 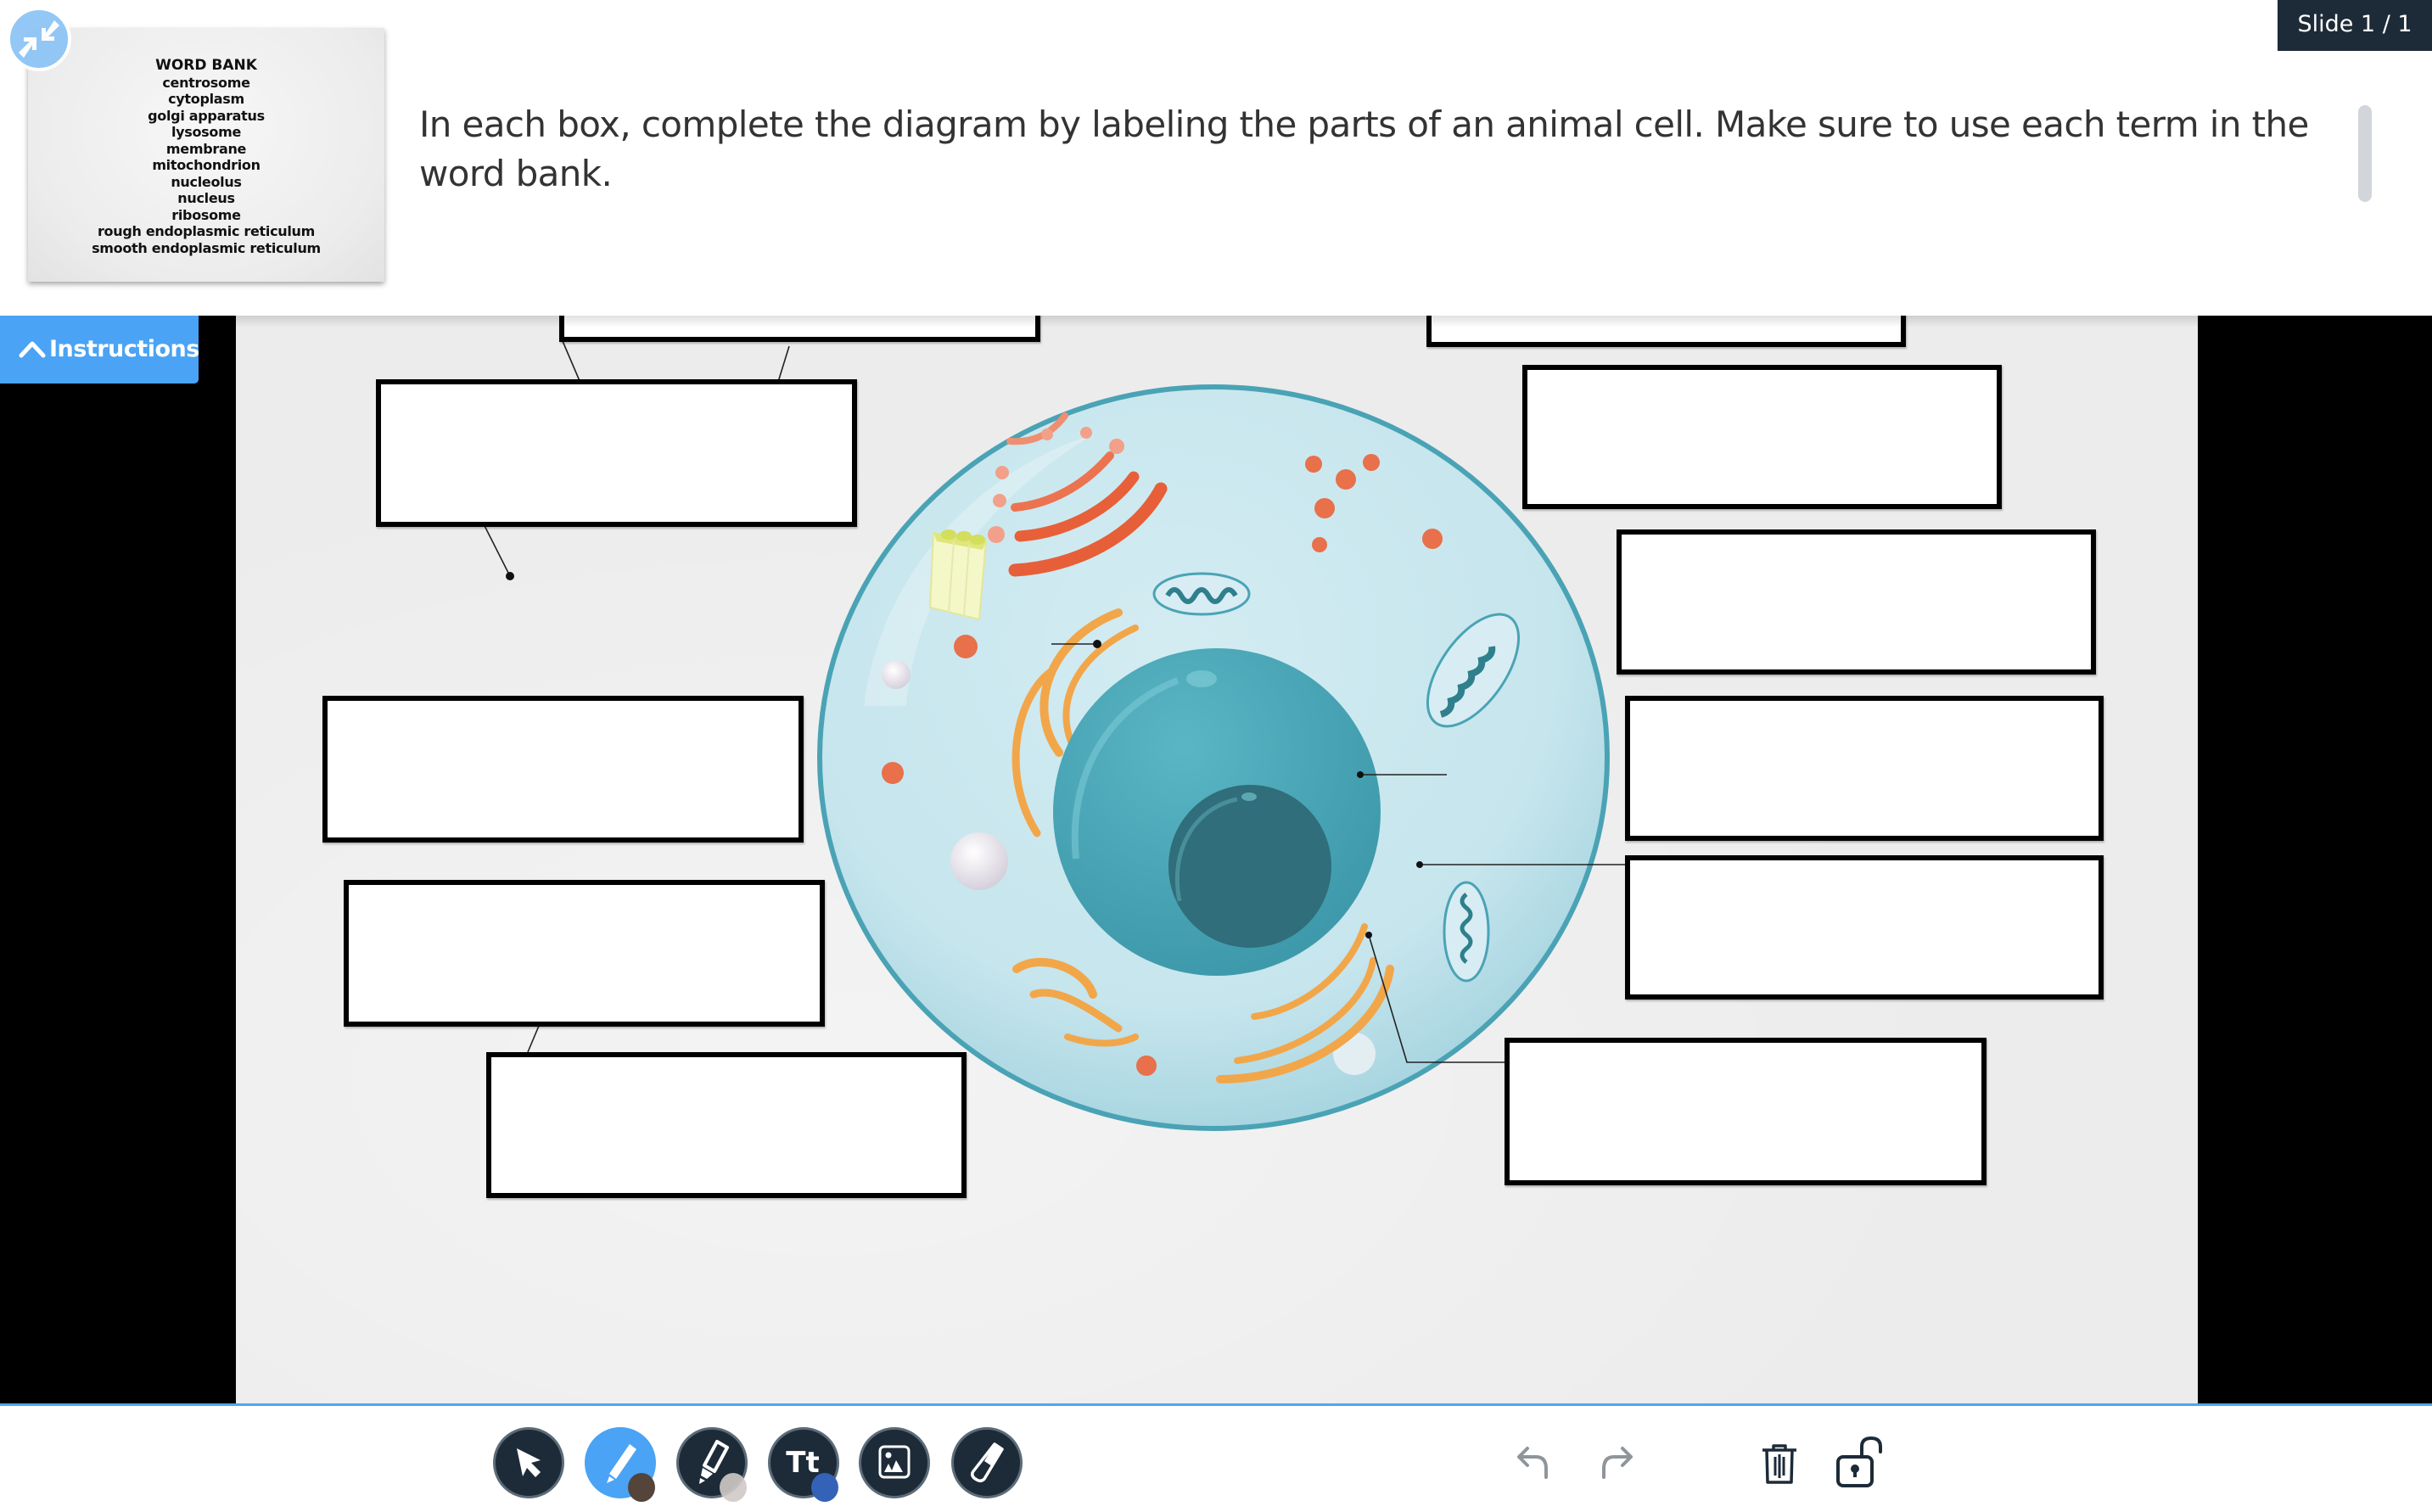 I want to click on delete-button, so click(x=1779, y=1465).